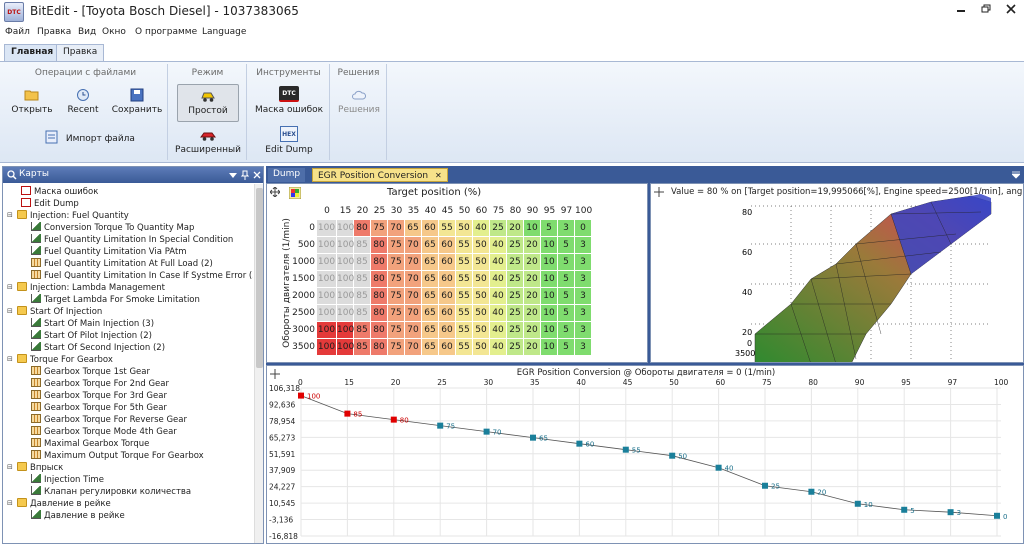 The height and width of the screenshot is (544, 1024). Describe the element at coordinates (67, 480) in the screenshot. I see `tree-item: Injection Time` at that location.